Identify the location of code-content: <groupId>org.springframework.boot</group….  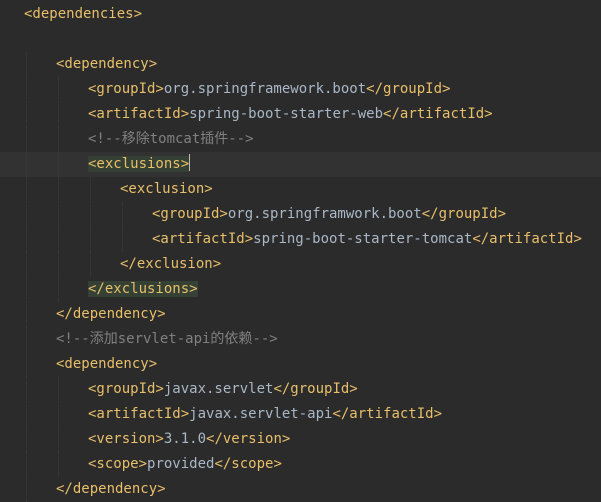
(269, 89).